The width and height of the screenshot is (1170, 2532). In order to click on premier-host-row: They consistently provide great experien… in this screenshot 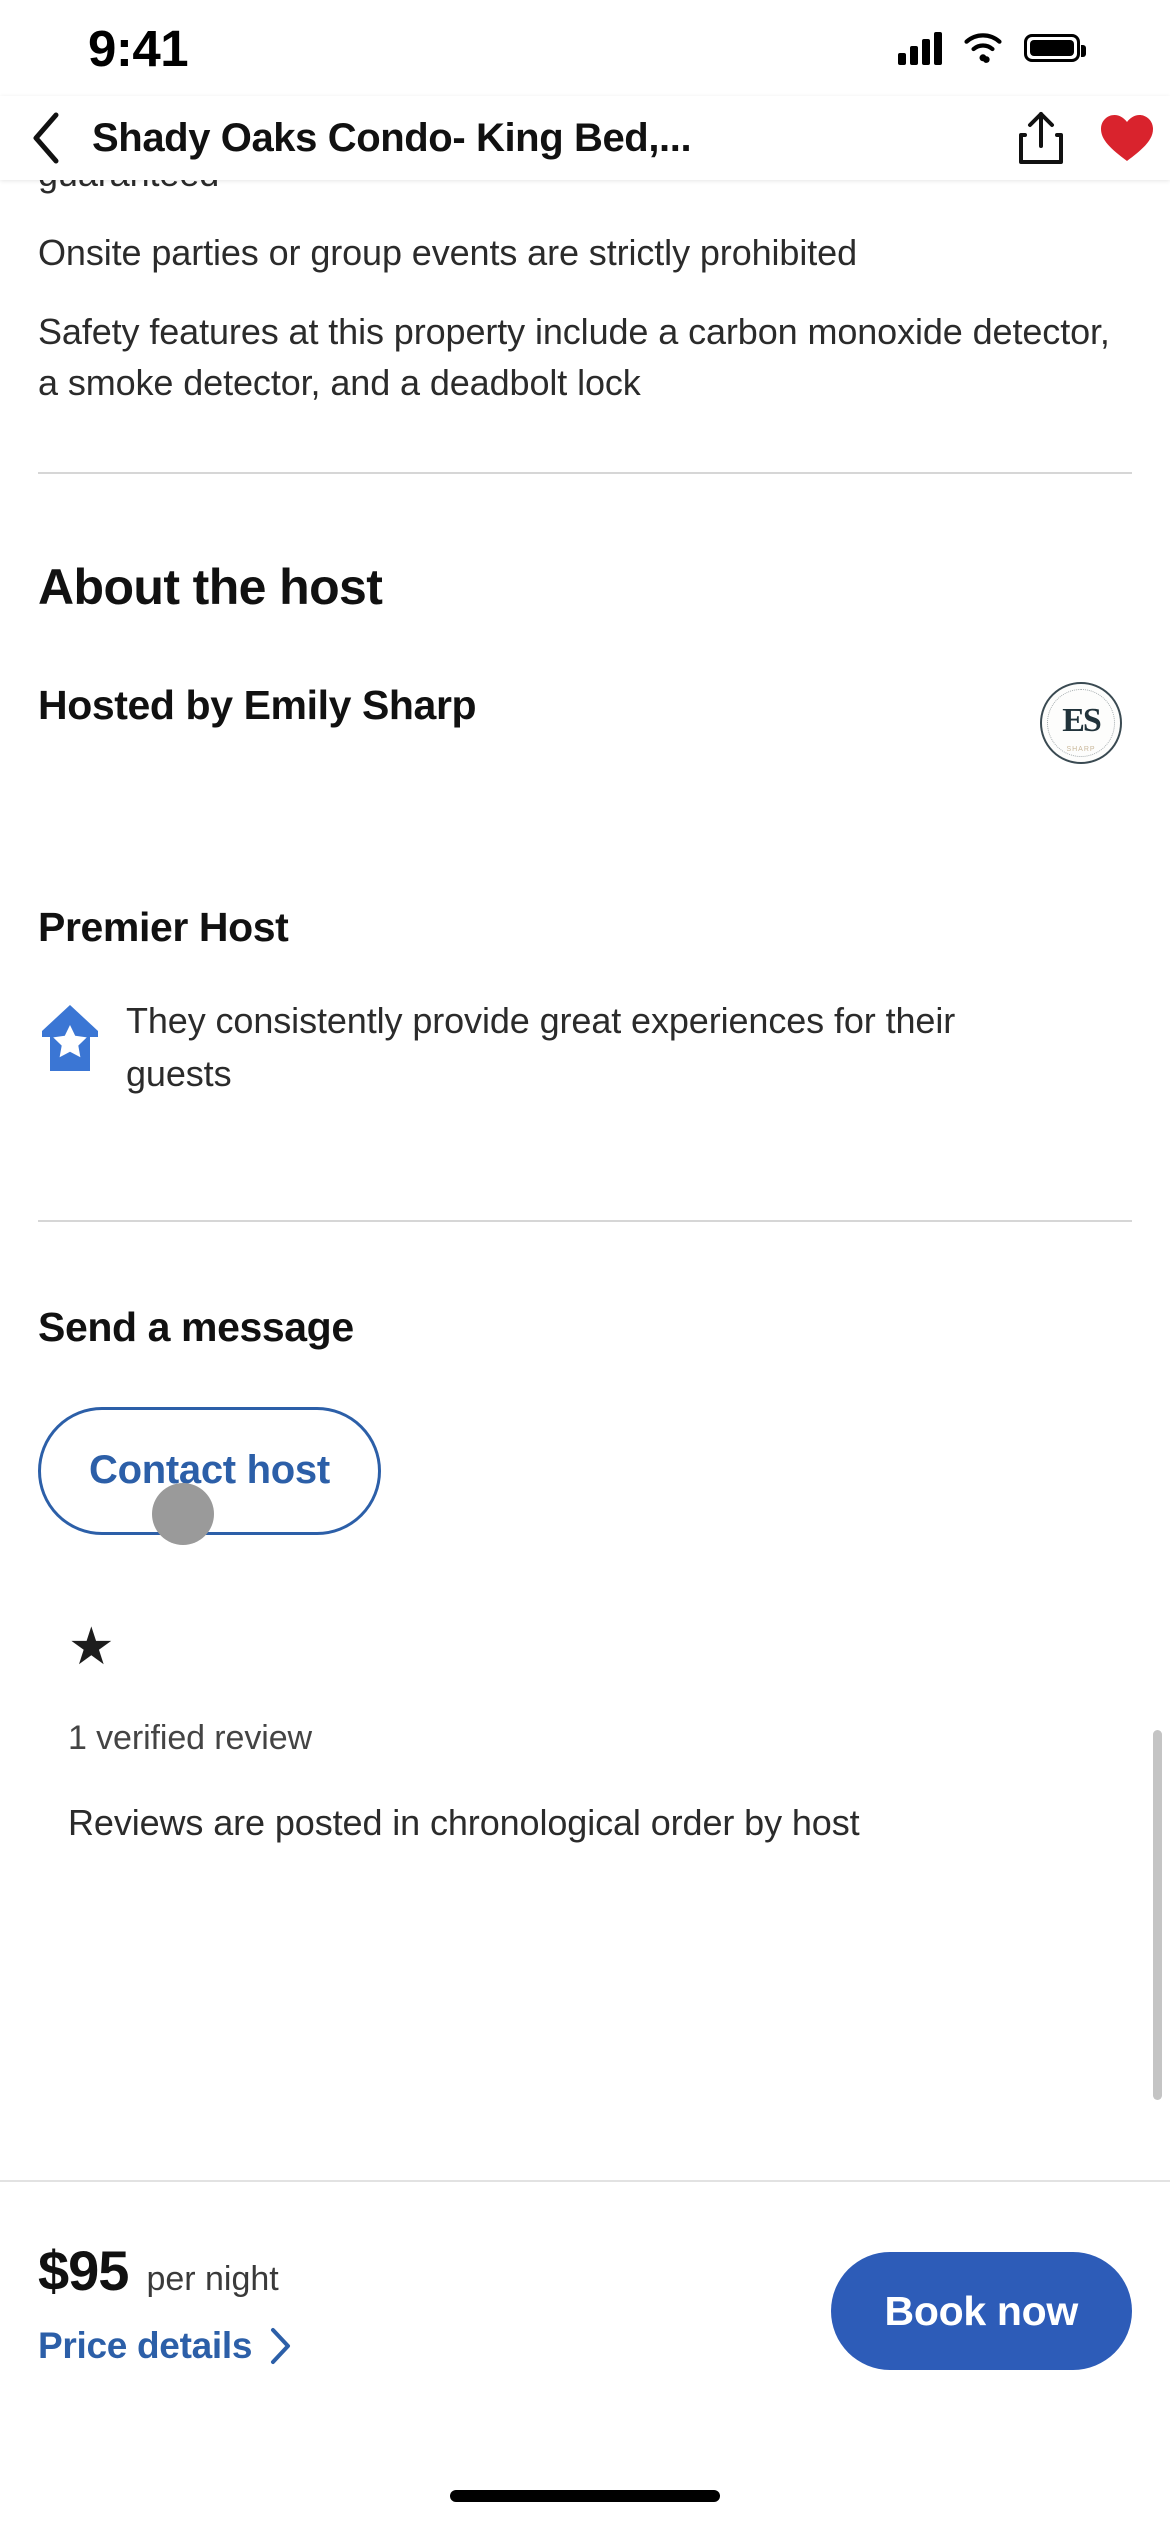, I will do `click(585, 1047)`.